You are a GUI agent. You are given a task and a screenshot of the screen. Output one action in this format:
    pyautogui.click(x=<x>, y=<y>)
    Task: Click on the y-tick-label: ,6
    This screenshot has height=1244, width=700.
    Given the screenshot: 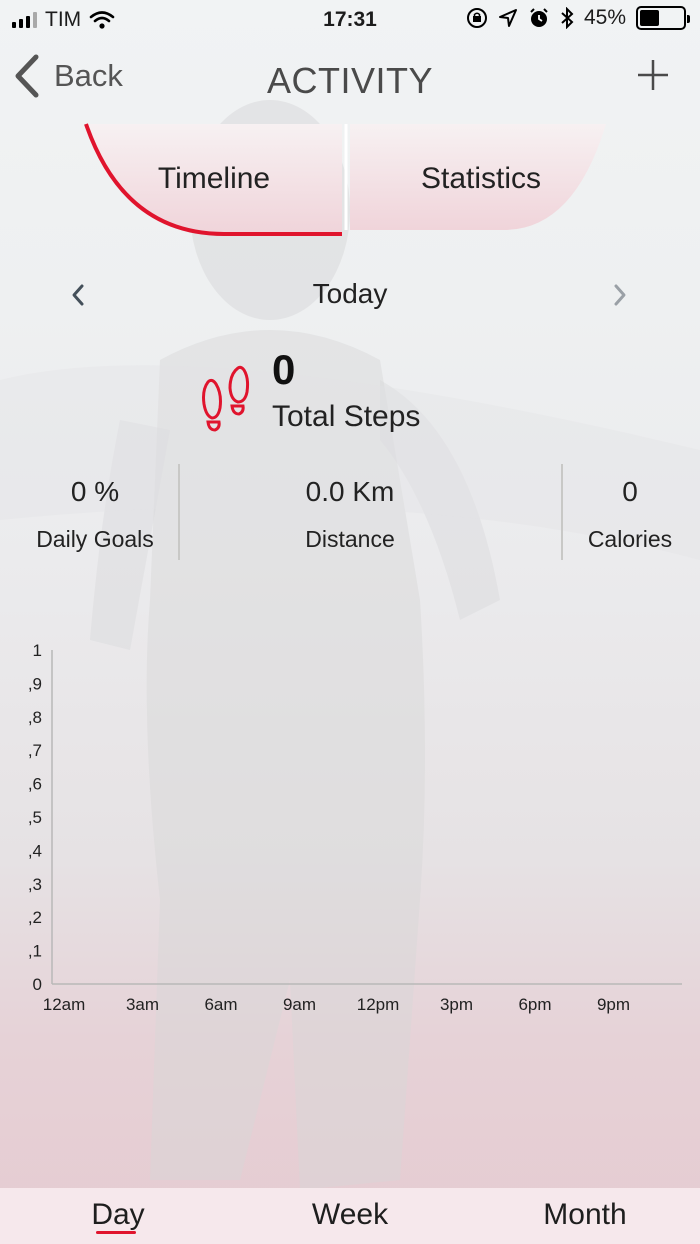 What is the action you would take?
    pyautogui.click(x=35, y=784)
    